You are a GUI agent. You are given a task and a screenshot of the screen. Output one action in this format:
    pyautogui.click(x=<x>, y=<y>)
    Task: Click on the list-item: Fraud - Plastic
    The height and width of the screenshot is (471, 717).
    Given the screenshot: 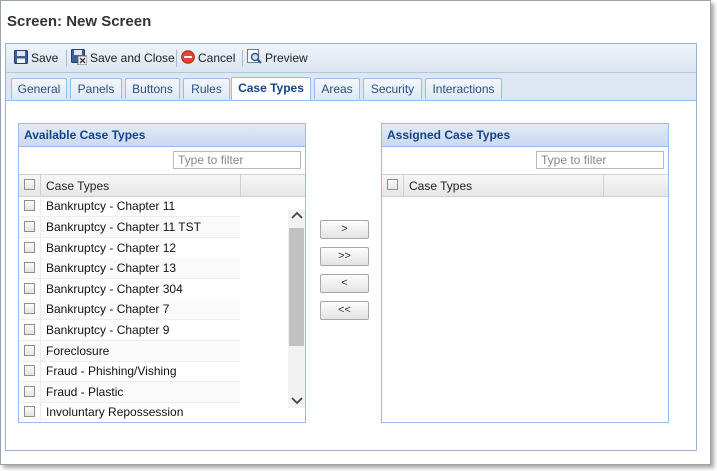 What is the action you would take?
    pyautogui.click(x=129, y=392)
    